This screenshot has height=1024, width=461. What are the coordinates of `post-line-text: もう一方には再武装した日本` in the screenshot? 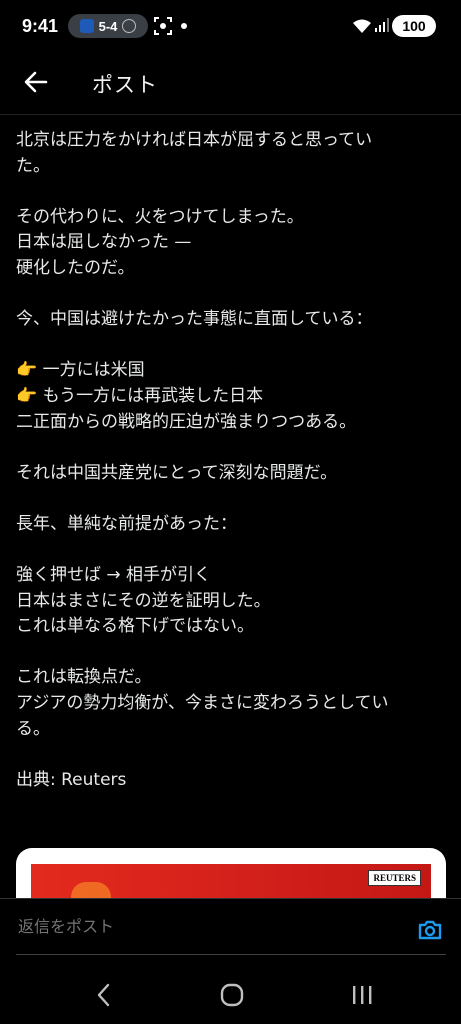 It's located at (153, 395).